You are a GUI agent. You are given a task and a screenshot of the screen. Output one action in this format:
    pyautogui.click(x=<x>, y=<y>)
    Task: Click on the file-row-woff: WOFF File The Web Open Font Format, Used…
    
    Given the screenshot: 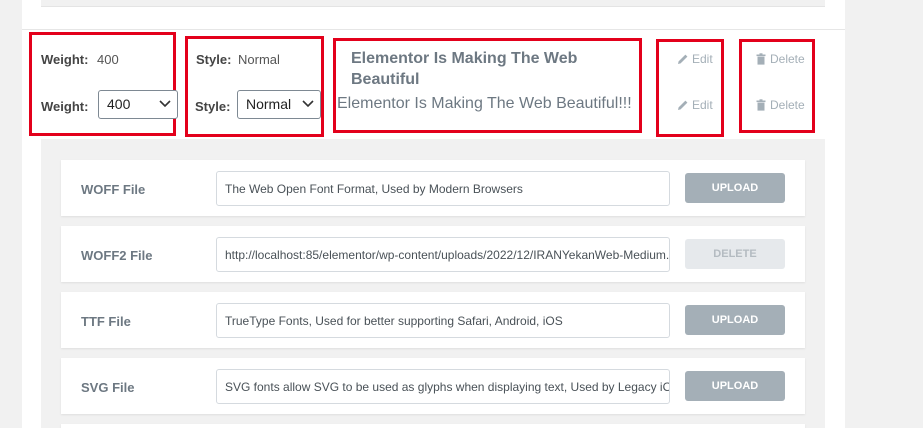 What is the action you would take?
    pyautogui.click(x=433, y=188)
    